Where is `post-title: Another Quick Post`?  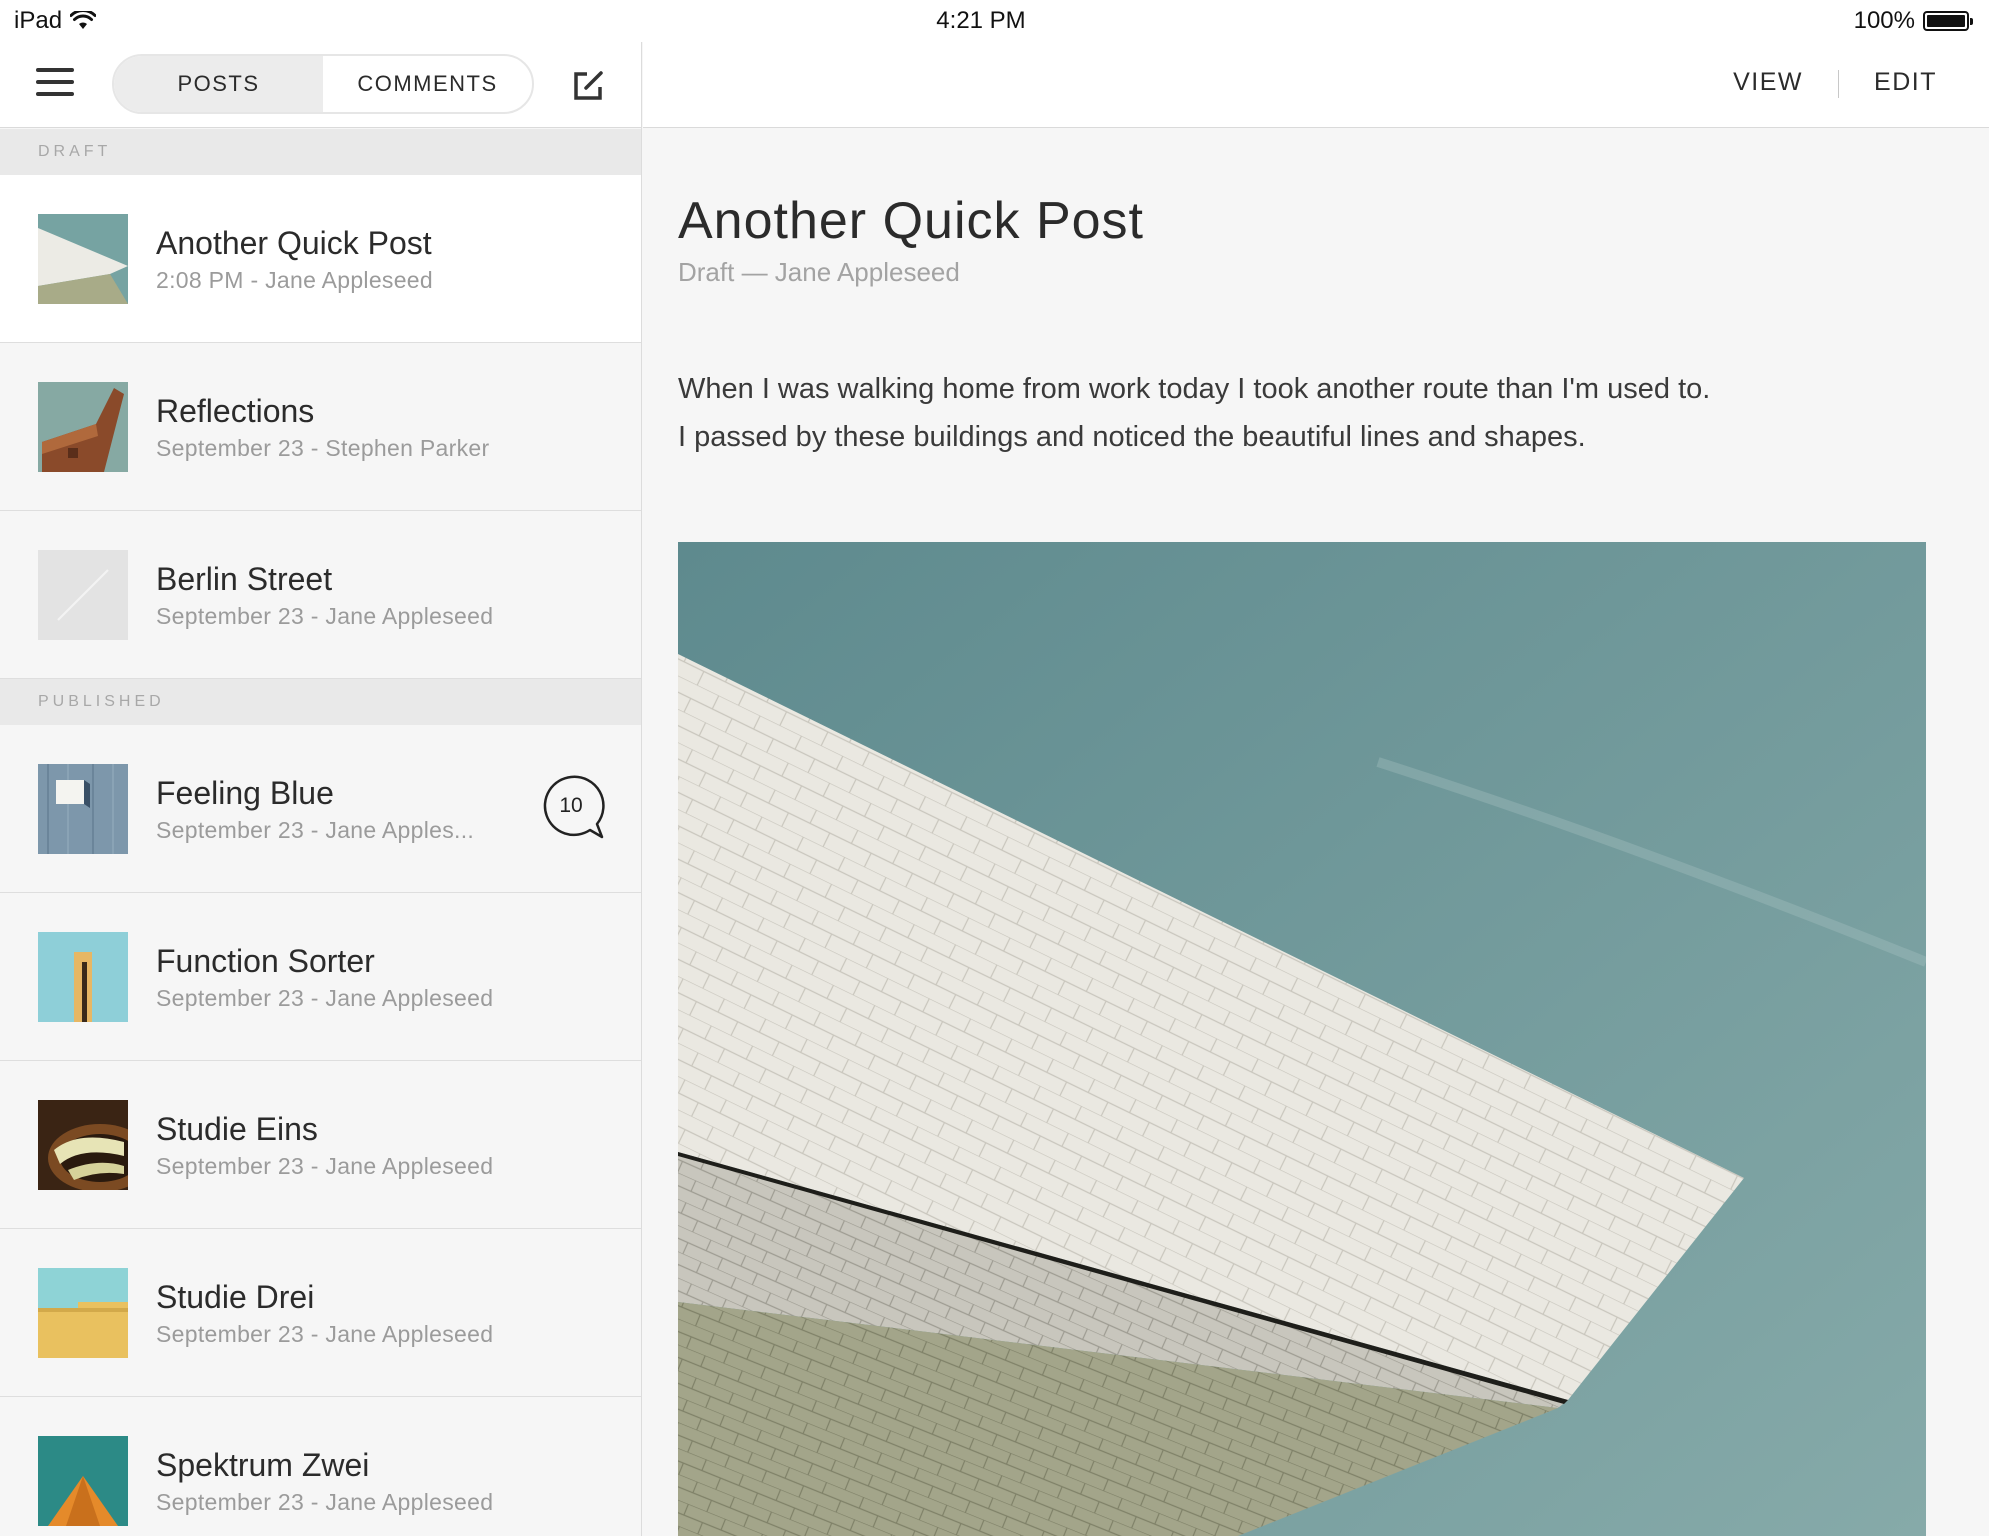
post-title: Another Quick Post is located at coordinates (294, 243).